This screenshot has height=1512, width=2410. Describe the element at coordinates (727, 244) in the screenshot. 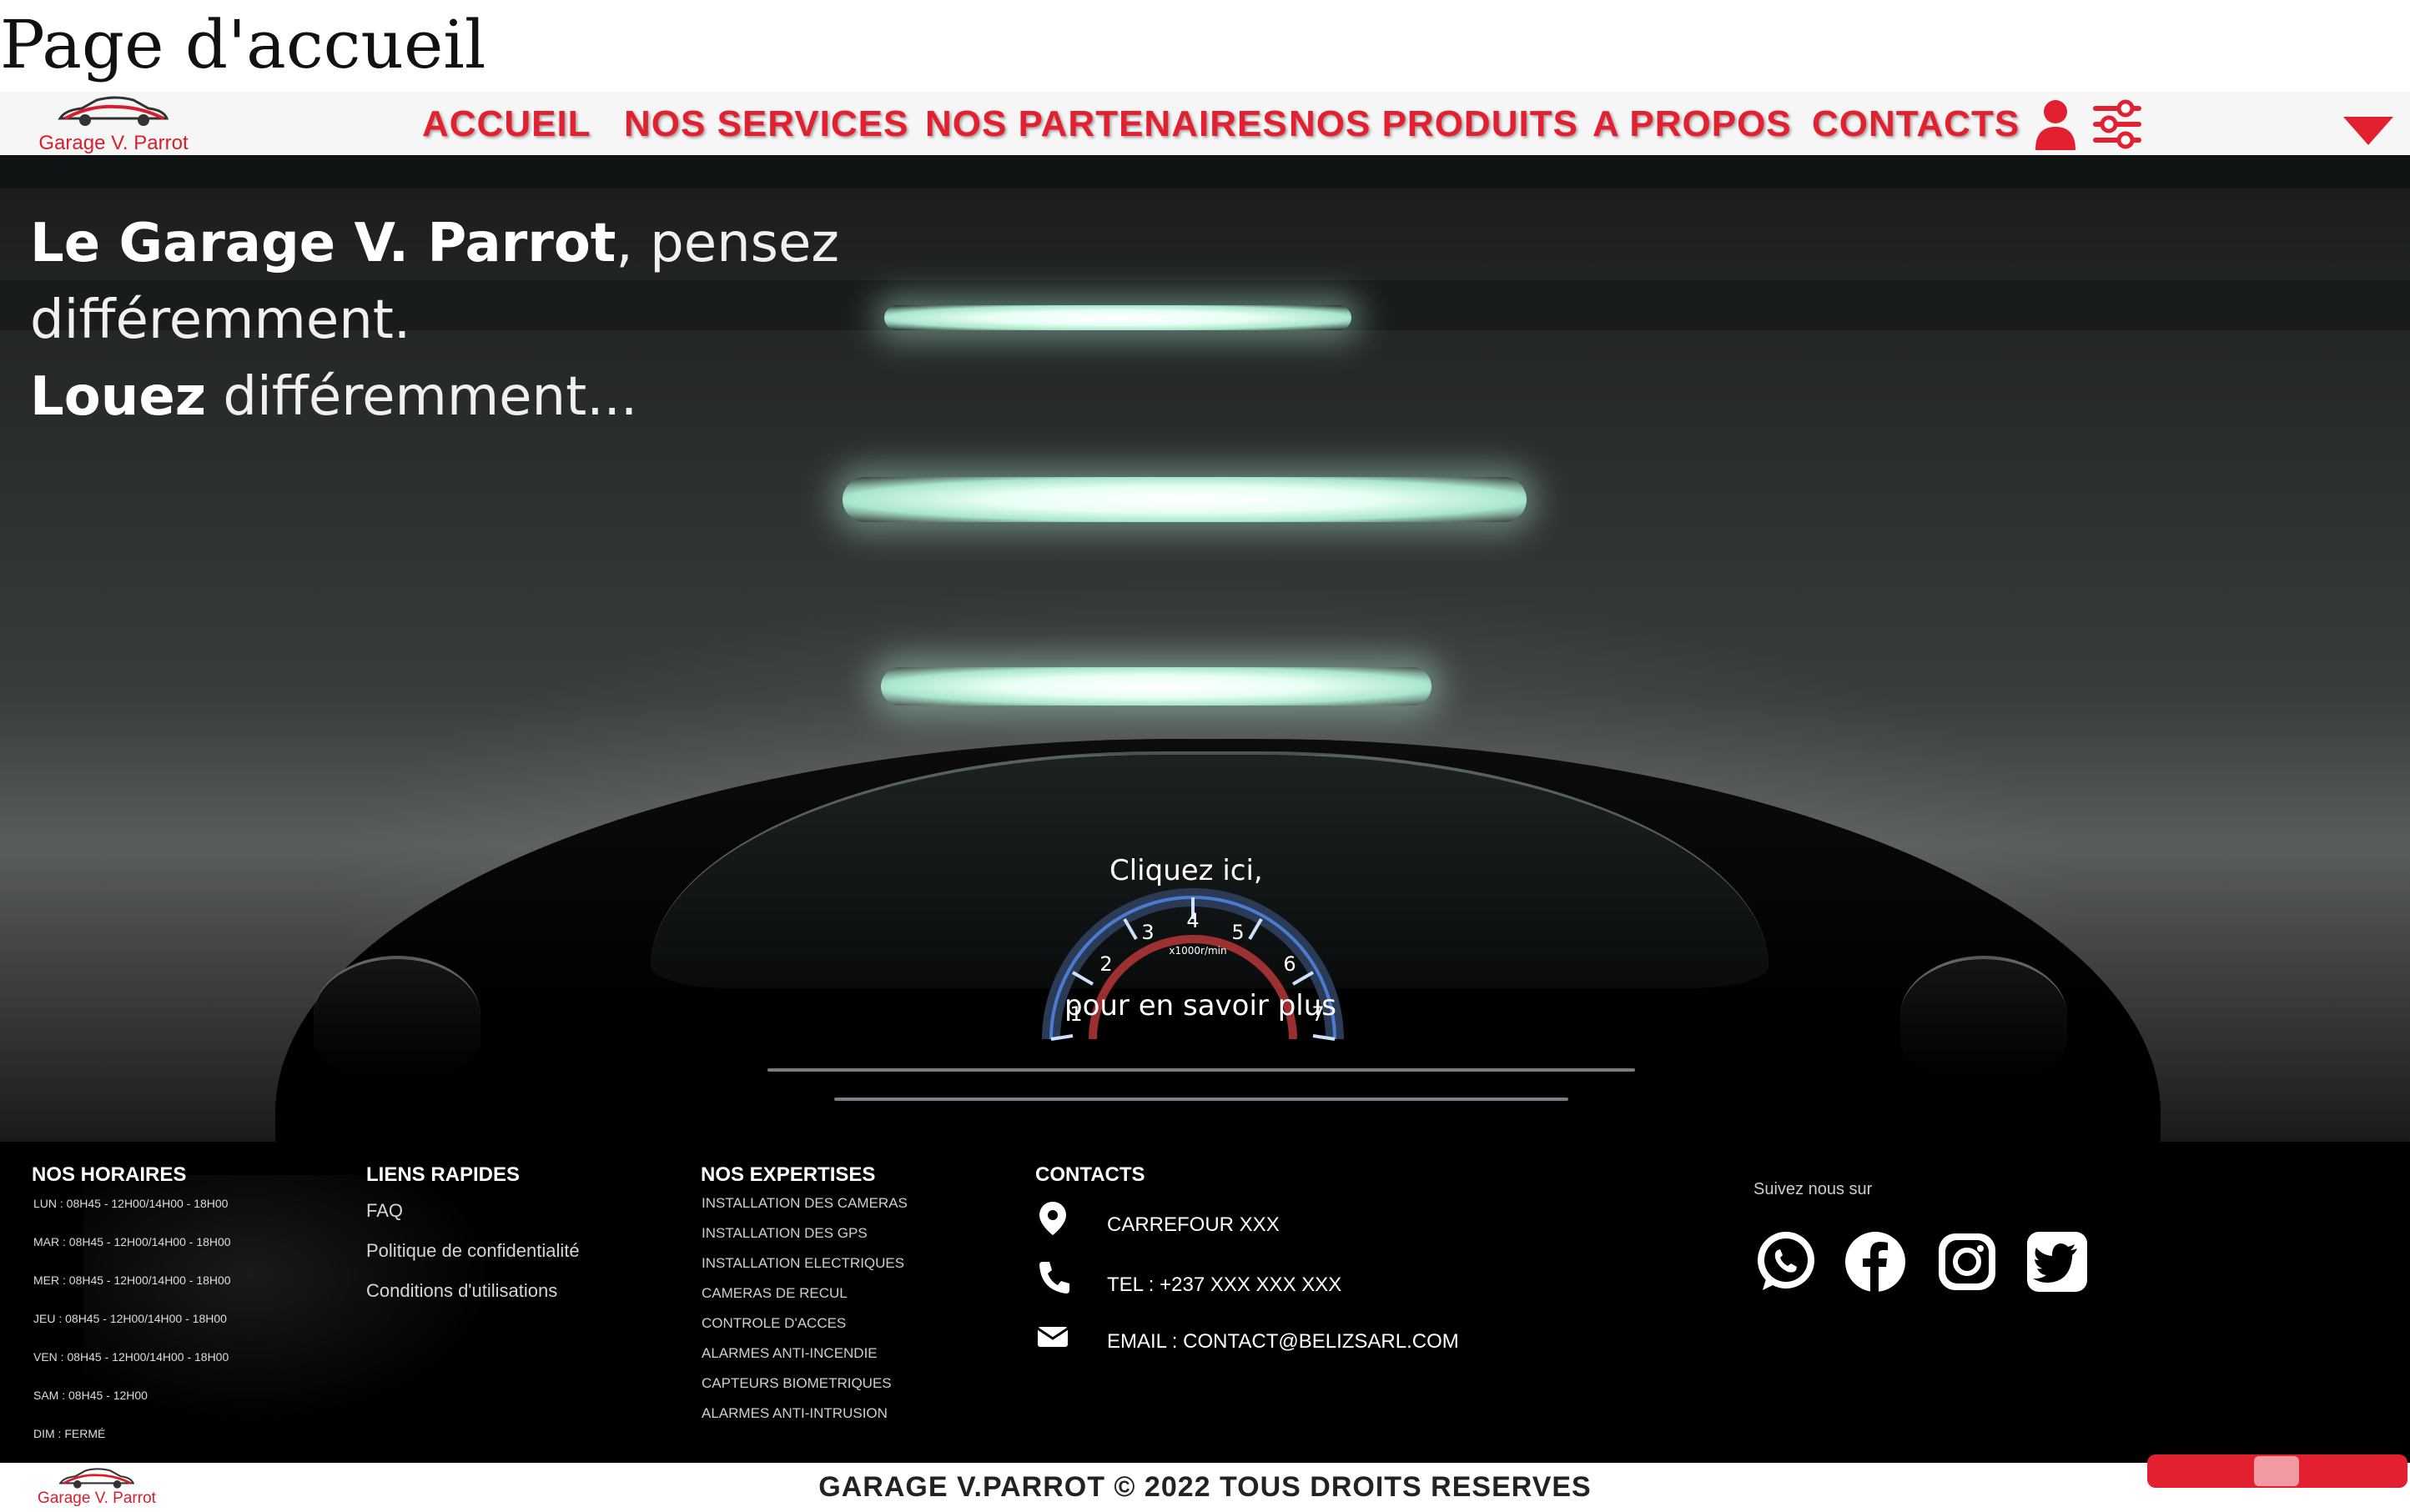

I see `hero-line1-rest: , pensez` at that location.